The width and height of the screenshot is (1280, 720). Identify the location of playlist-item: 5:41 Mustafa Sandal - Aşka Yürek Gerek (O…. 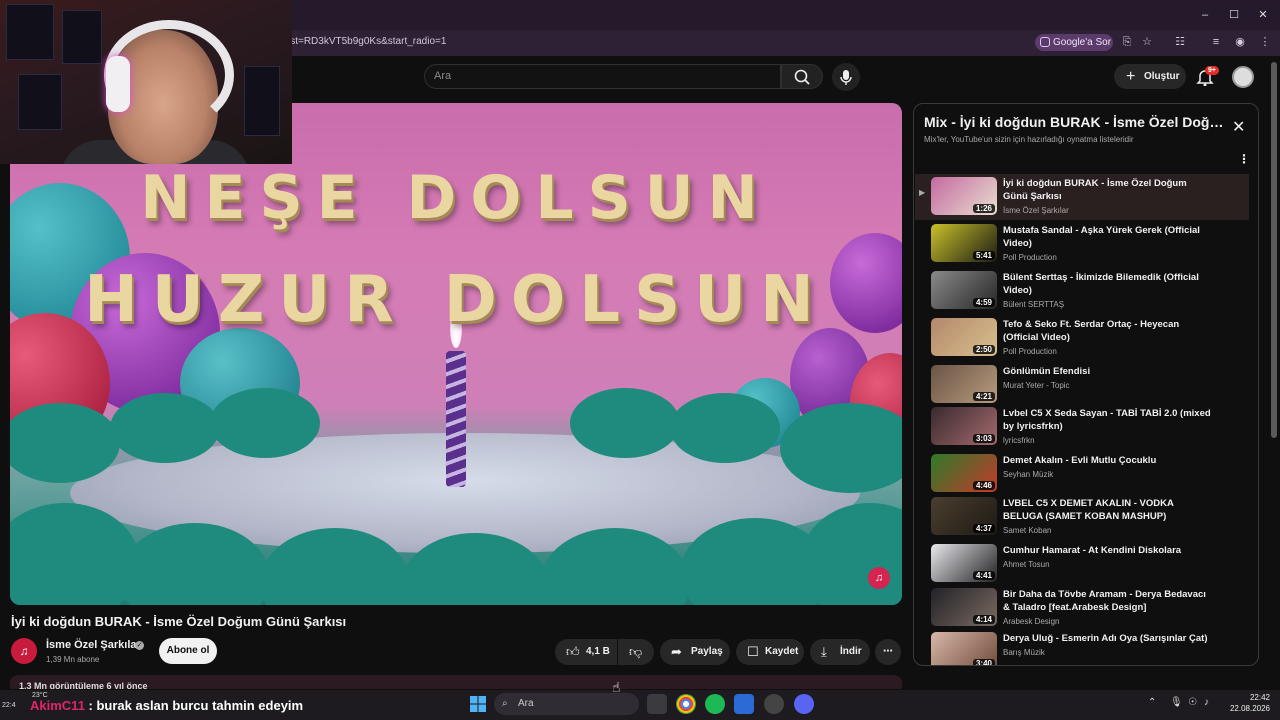
(1082, 244).